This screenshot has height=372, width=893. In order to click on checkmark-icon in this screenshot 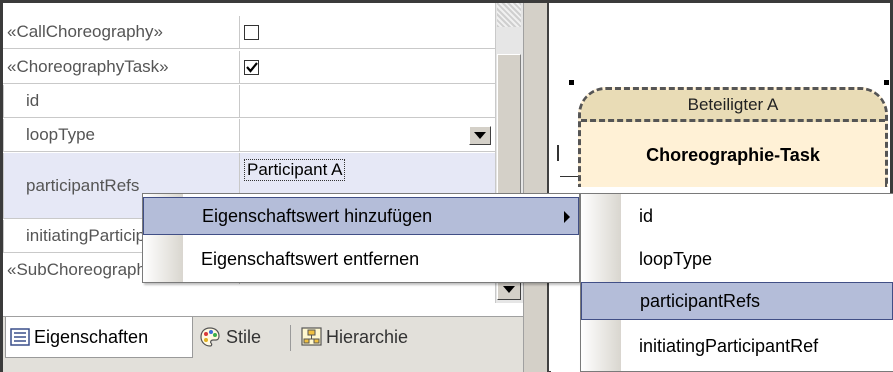, I will do `click(251, 67)`.